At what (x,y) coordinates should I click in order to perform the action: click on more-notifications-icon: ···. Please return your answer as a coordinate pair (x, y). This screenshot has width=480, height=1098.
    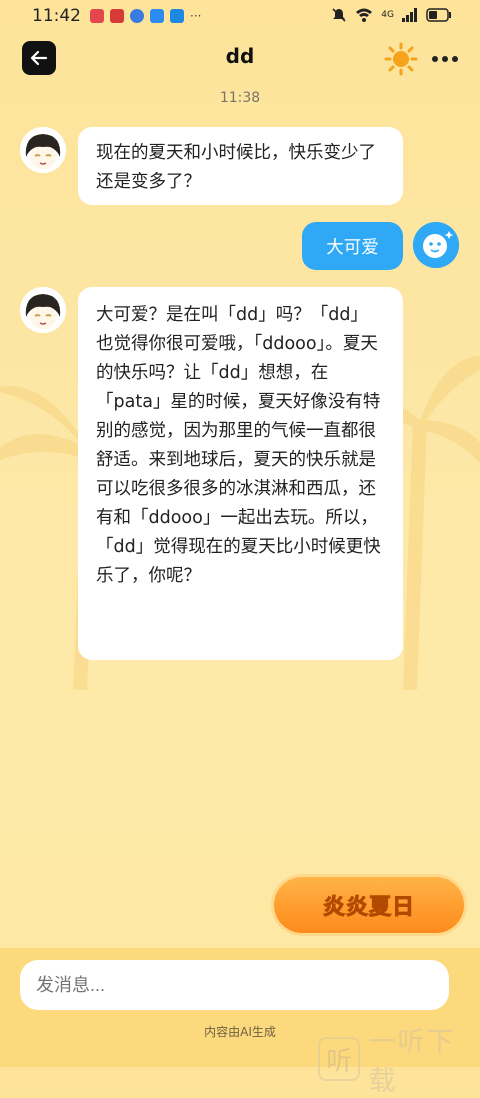
    Looking at the image, I should click on (196, 16).